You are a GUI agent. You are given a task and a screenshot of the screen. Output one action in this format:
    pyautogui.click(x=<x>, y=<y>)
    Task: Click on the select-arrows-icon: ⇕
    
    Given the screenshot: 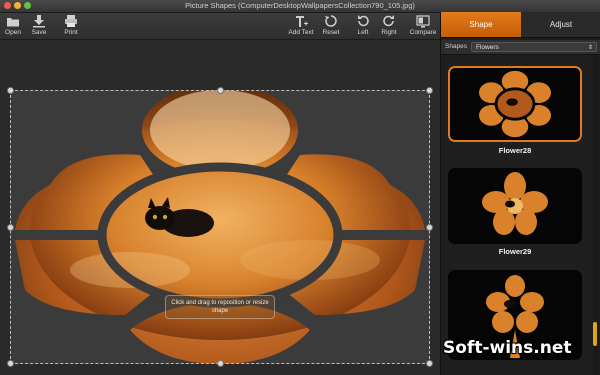 What is the action you would take?
    pyautogui.click(x=590, y=48)
    